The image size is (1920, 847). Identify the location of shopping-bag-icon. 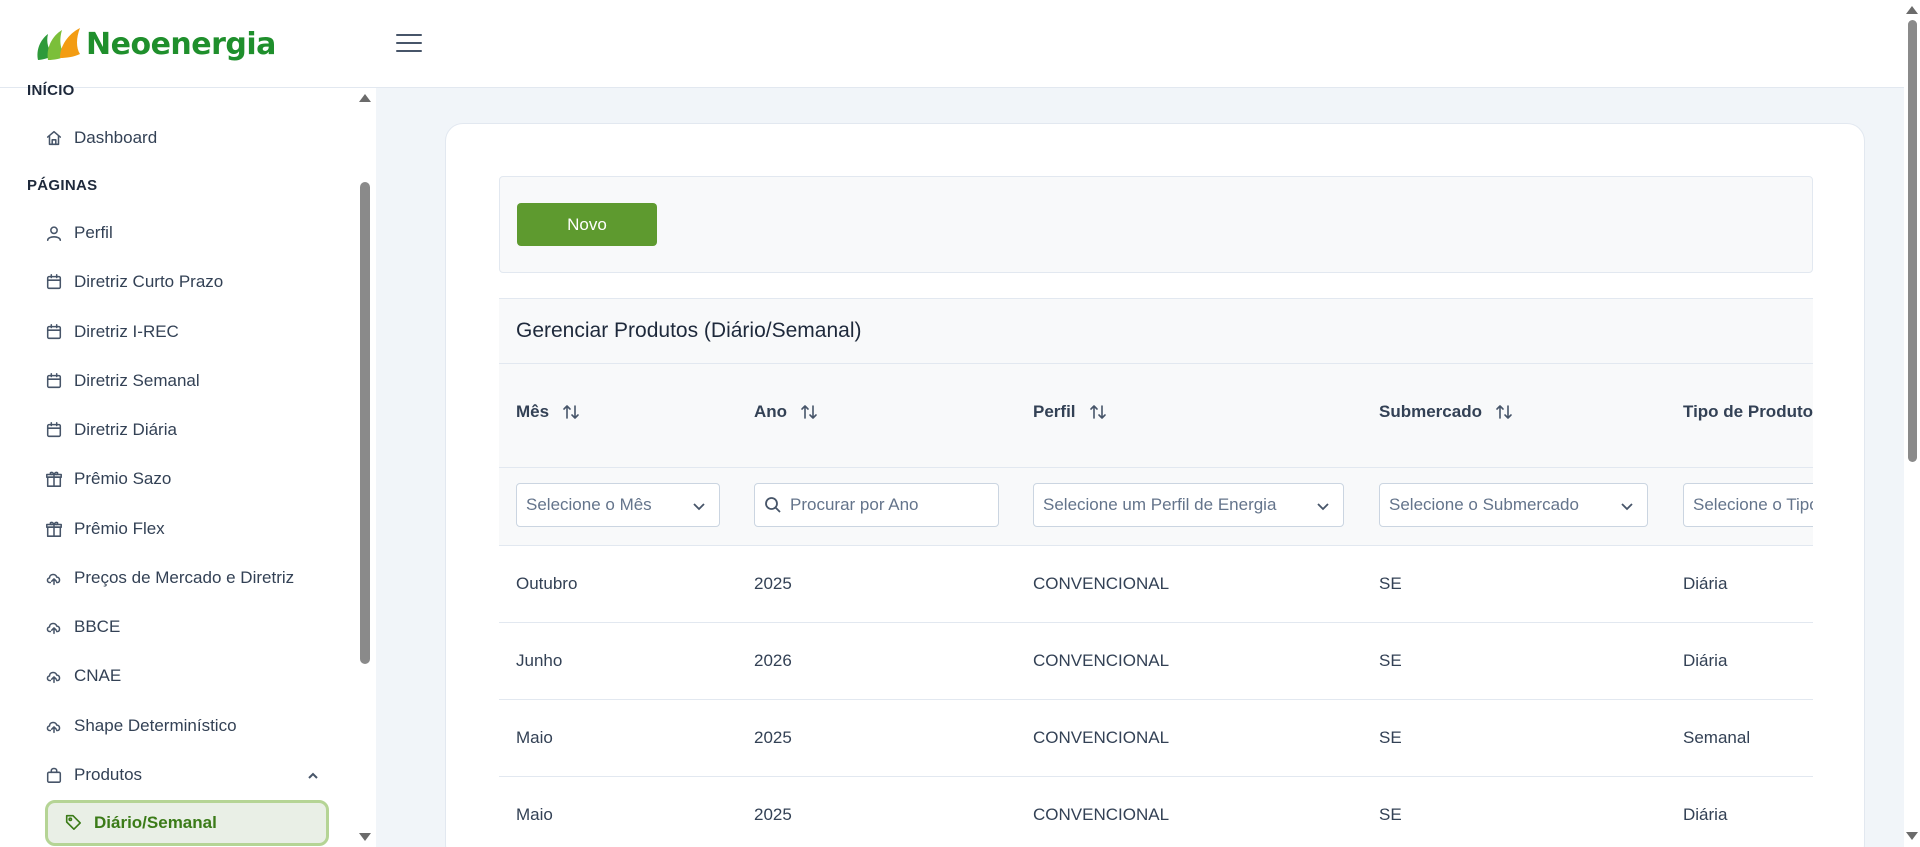
(54, 775).